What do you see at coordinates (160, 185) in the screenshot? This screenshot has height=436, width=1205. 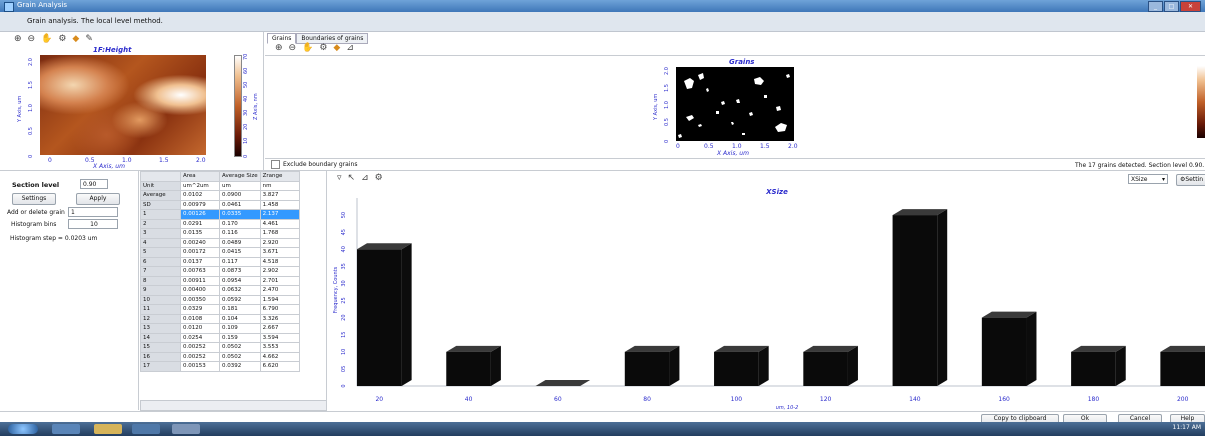 I see `table-row-header: Unit` at bounding box center [160, 185].